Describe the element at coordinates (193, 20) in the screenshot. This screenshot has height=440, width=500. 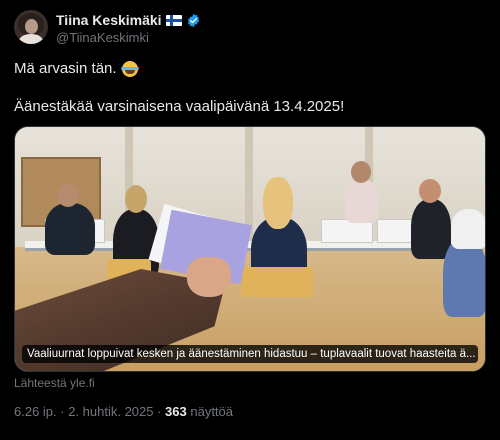
I see `verified-badge-icon` at that location.